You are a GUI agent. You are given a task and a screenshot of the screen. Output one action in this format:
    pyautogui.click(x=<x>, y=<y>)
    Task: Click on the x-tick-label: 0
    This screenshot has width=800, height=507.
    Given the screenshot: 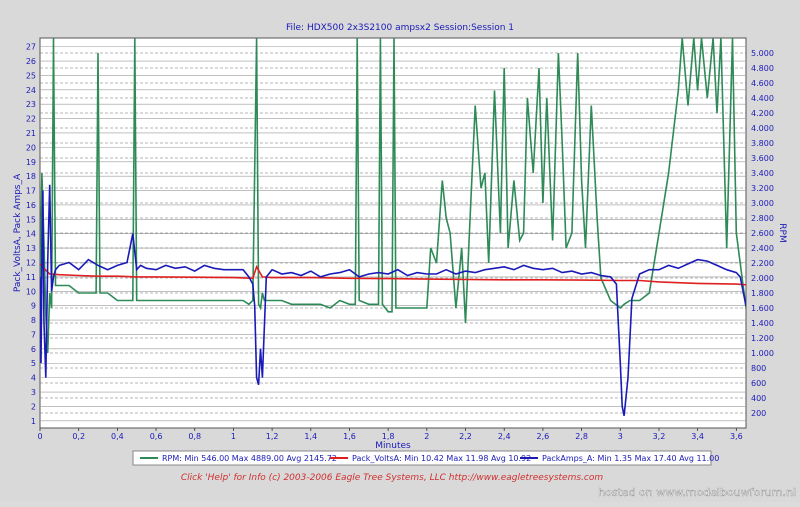 What is the action you would take?
    pyautogui.click(x=39, y=436)
    